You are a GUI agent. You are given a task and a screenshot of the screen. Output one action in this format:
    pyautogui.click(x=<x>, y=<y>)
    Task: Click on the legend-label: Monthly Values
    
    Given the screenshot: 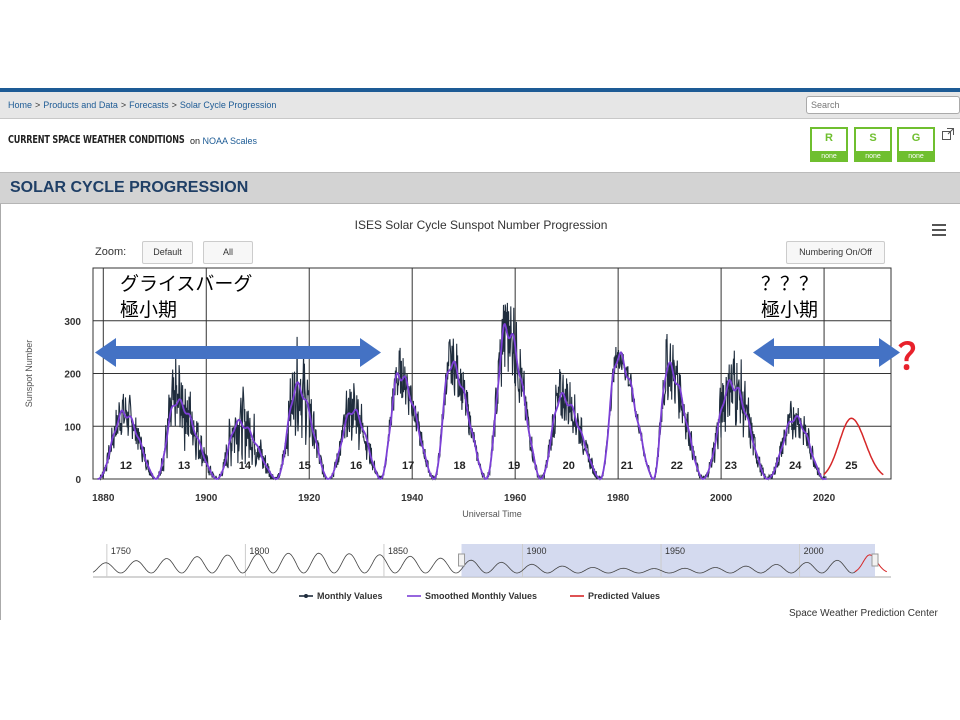 What is the action you would take?
    pyautogui.click(x=350, y=596)
    